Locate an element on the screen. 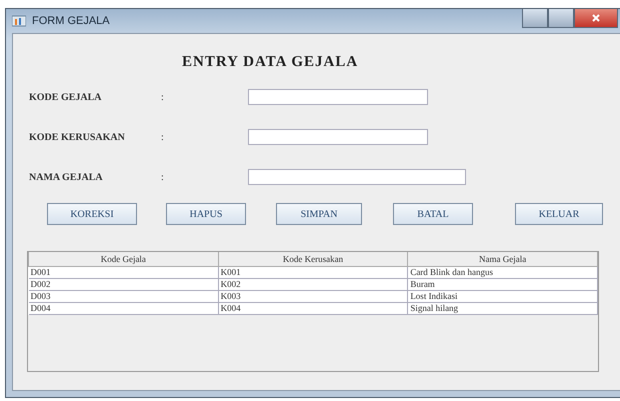 This screenshot has width=620, height=401. table-cell: D004 is located at coordinates (123, 308).